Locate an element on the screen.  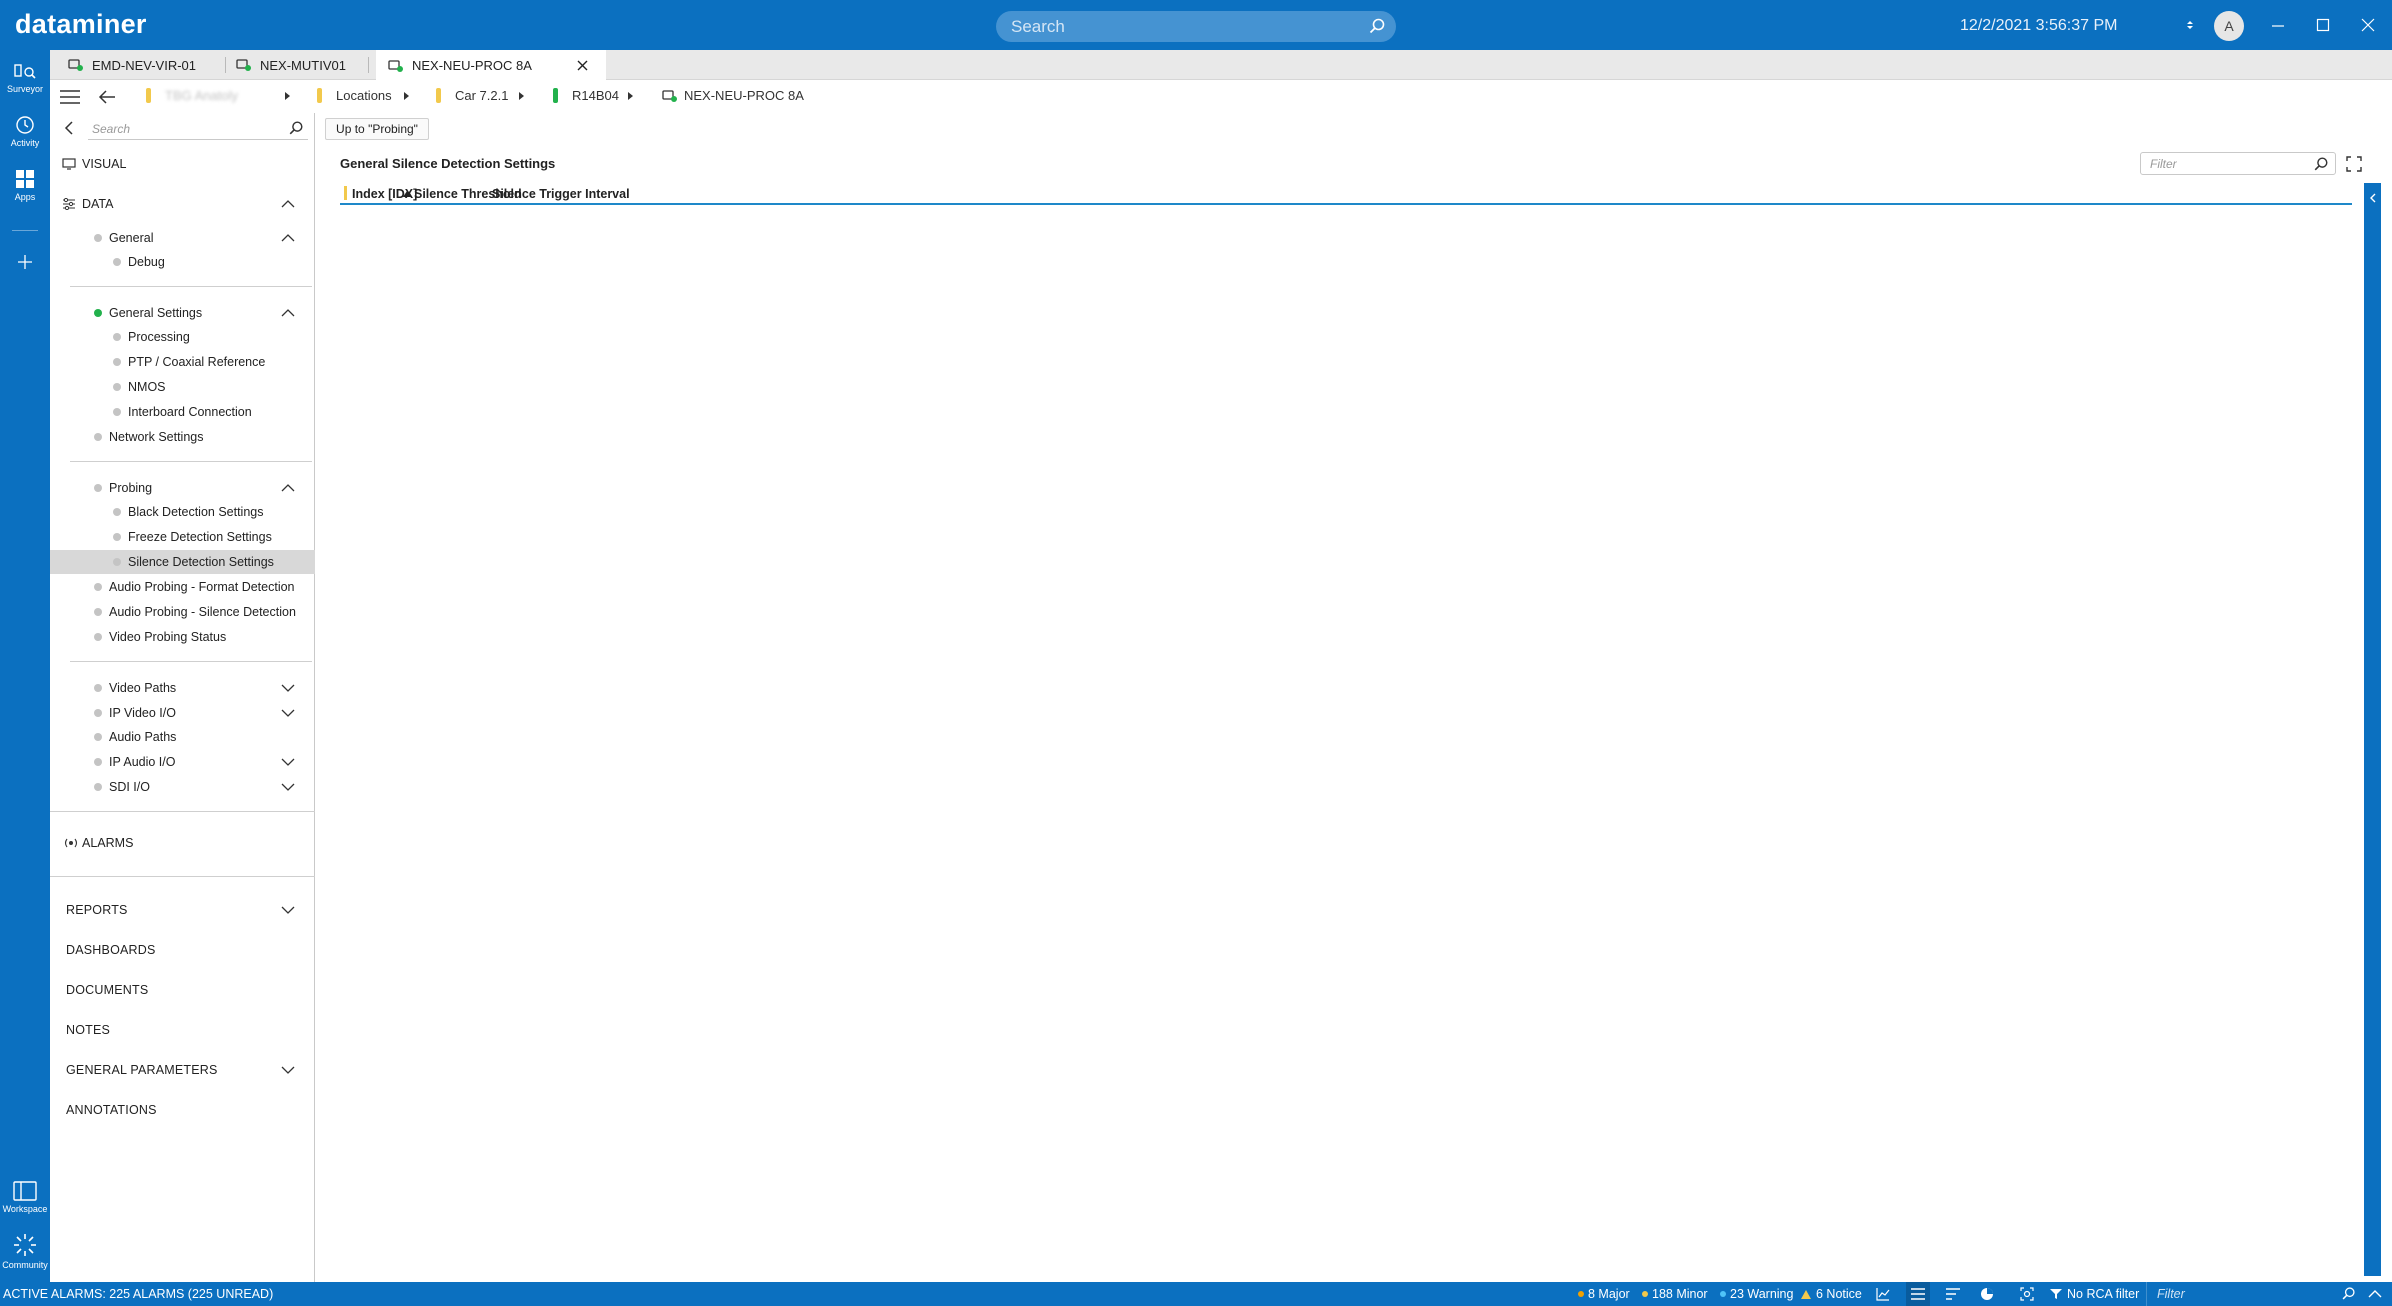
expand-table-icon is located at coordinates (2354, 164).